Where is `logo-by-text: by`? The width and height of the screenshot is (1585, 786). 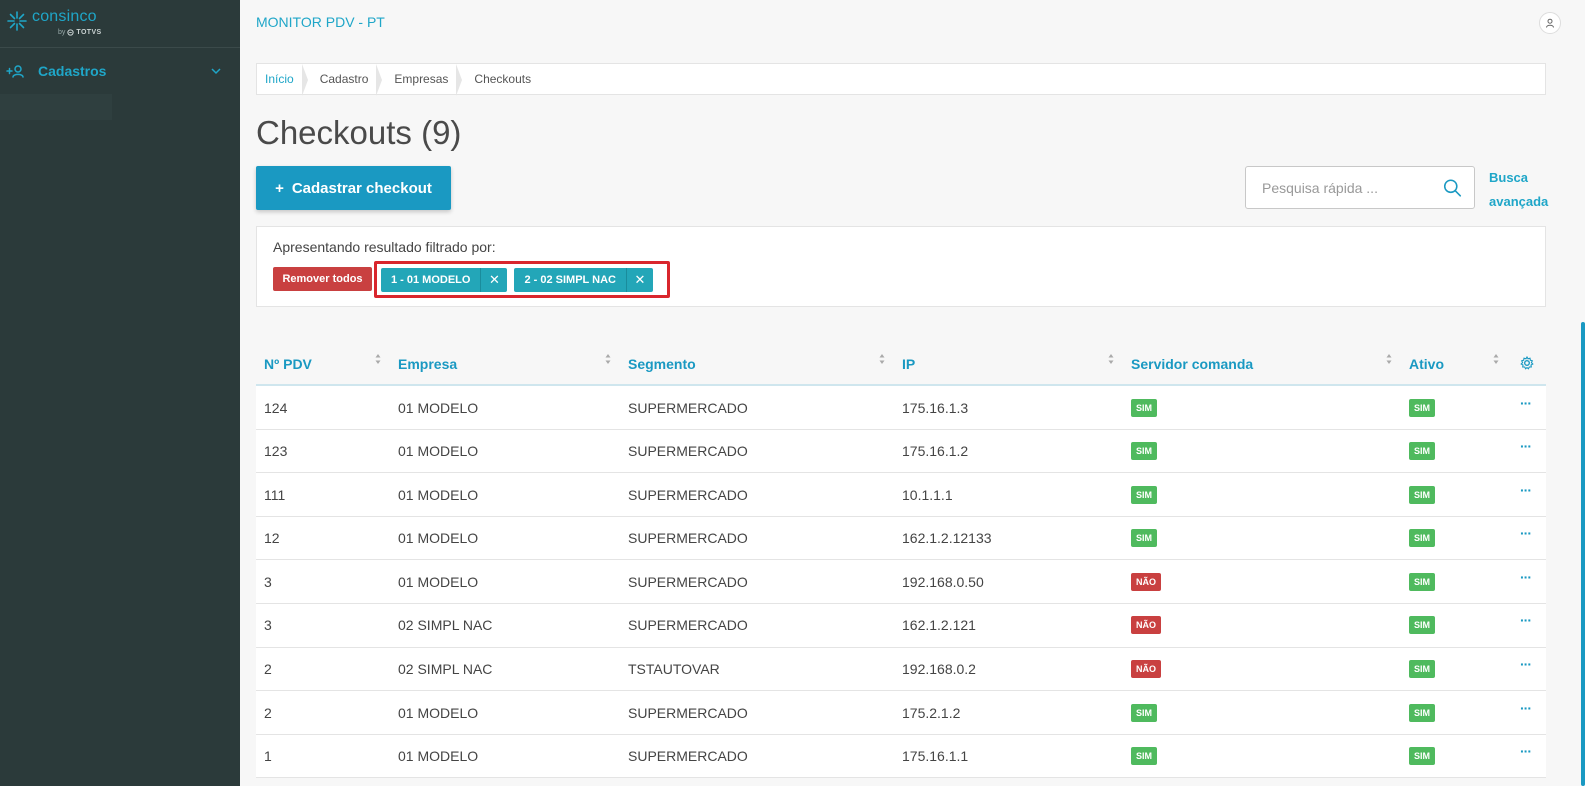 logo-by-text: by is located at coordinates (62, 32).